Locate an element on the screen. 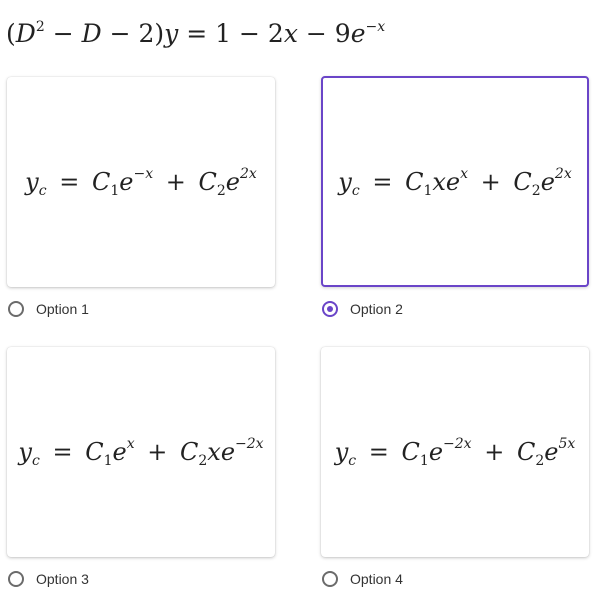 This screenshot has width=605, height=595. option-label: Option 3 is located at coordinates (62, 579).